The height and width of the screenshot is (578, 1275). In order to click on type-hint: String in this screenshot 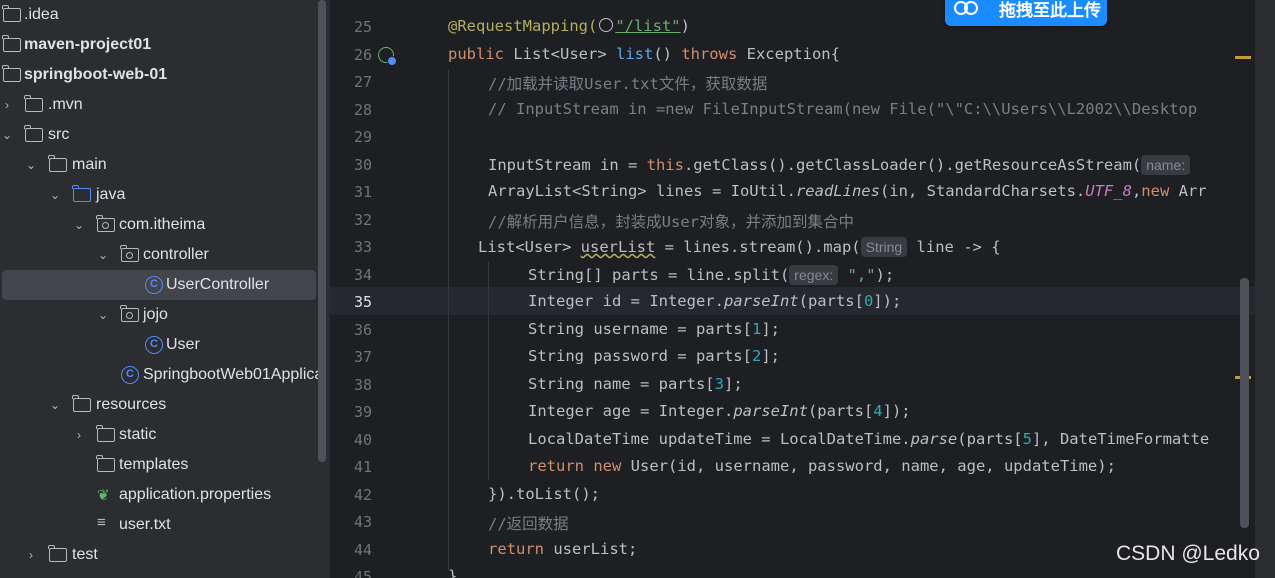, I will do `click(884, 247)`.